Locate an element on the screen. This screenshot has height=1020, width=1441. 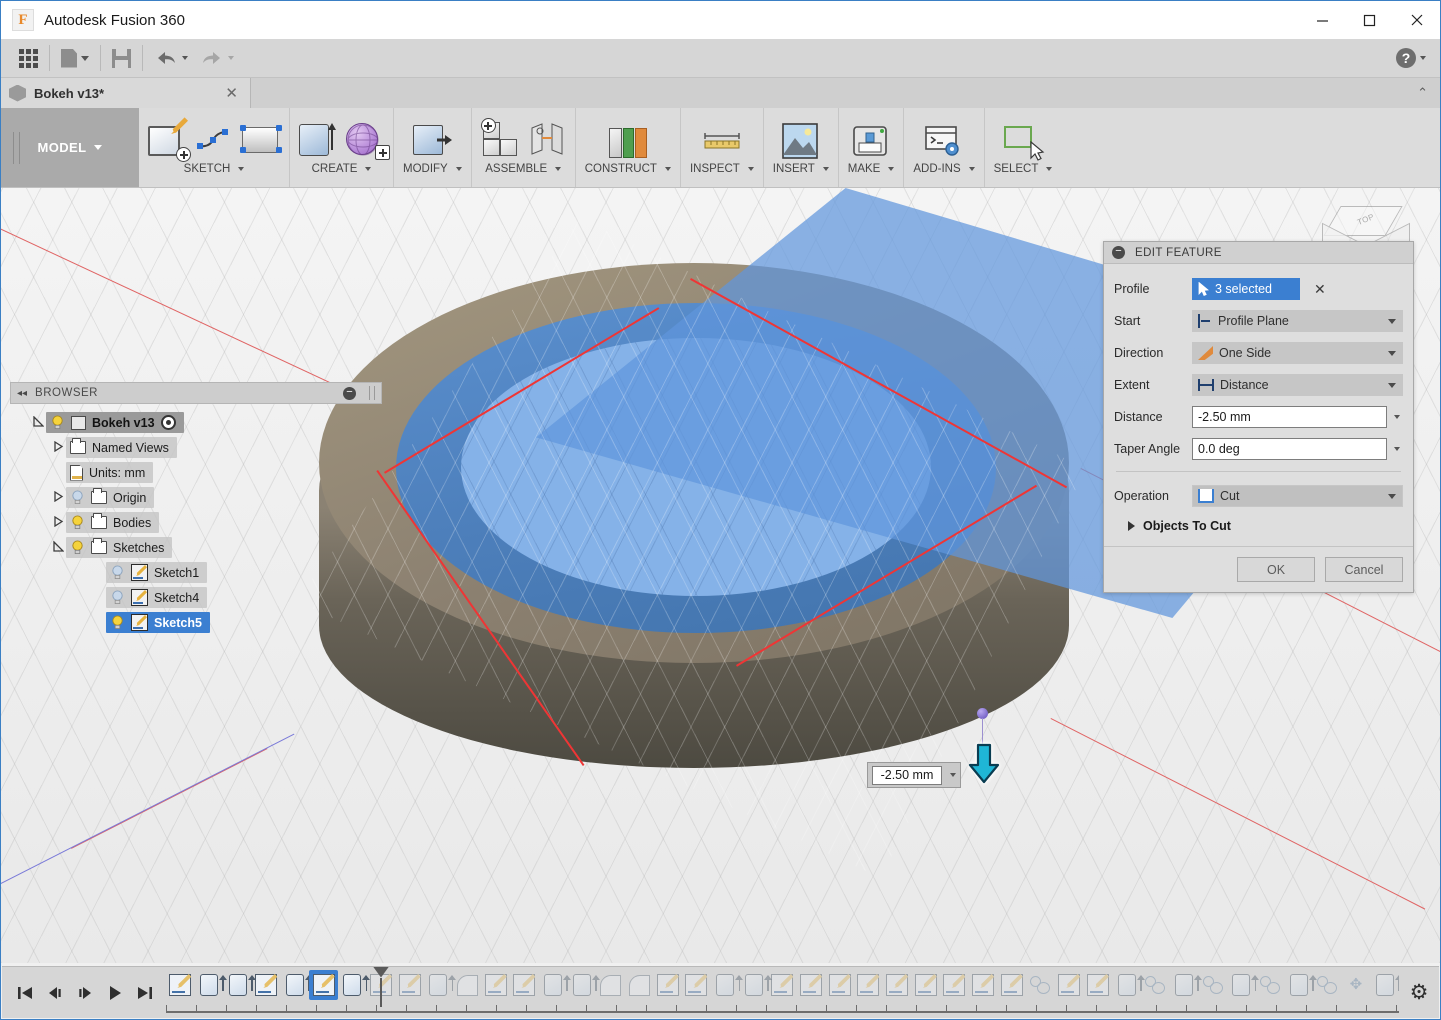
scripts-addins-button is located at coordinates (944, 139).